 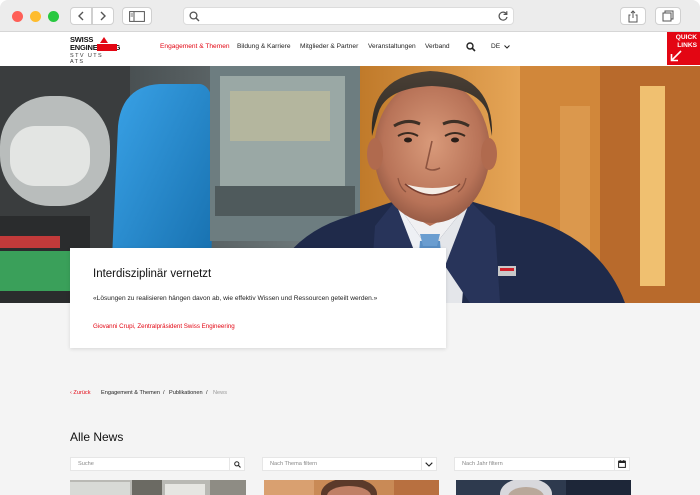 What do you see at coordinates (86, 464) in the screenshot?
I see `search-placeholder: Suche` at bounding box center [86, 464].